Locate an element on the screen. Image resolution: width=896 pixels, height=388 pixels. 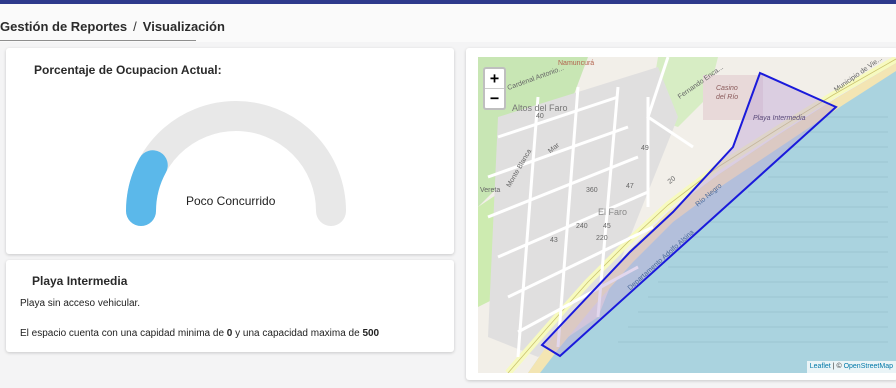
zoom-control: + − is located at coordinates (494, 88).